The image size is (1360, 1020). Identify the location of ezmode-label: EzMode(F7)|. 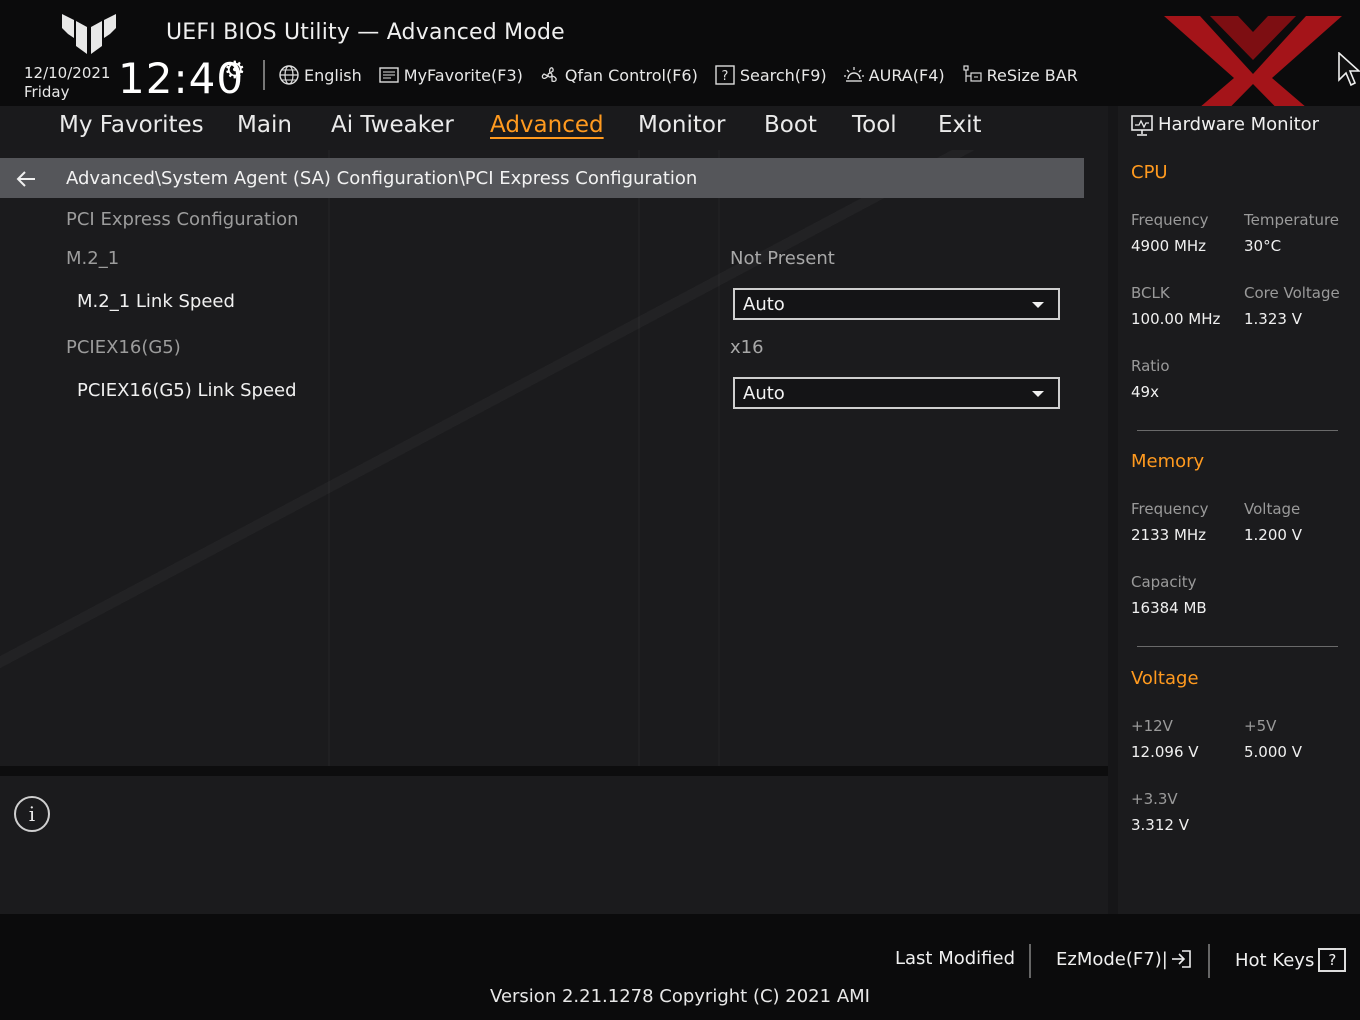
(1112, 959).